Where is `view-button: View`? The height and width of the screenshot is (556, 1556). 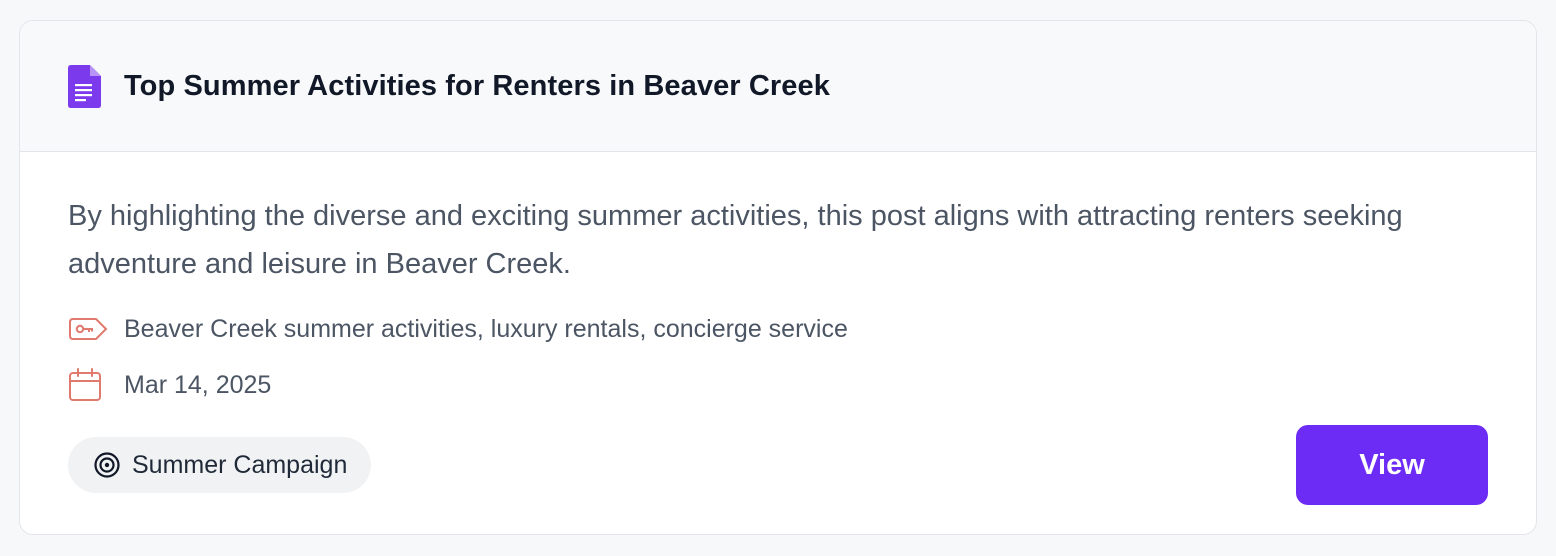
view-button: View is located at coordinates (1392, 465).